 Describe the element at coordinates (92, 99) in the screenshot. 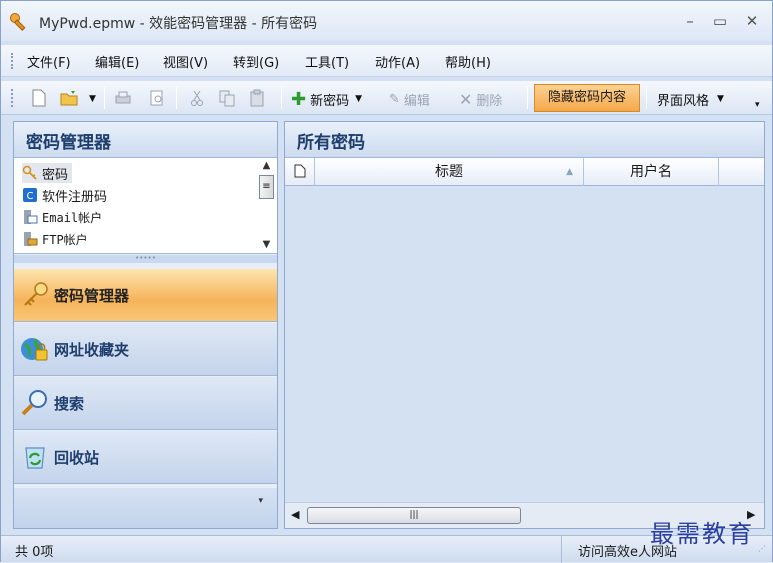

I see `open-dropdown-arrow: ▼` at that location.